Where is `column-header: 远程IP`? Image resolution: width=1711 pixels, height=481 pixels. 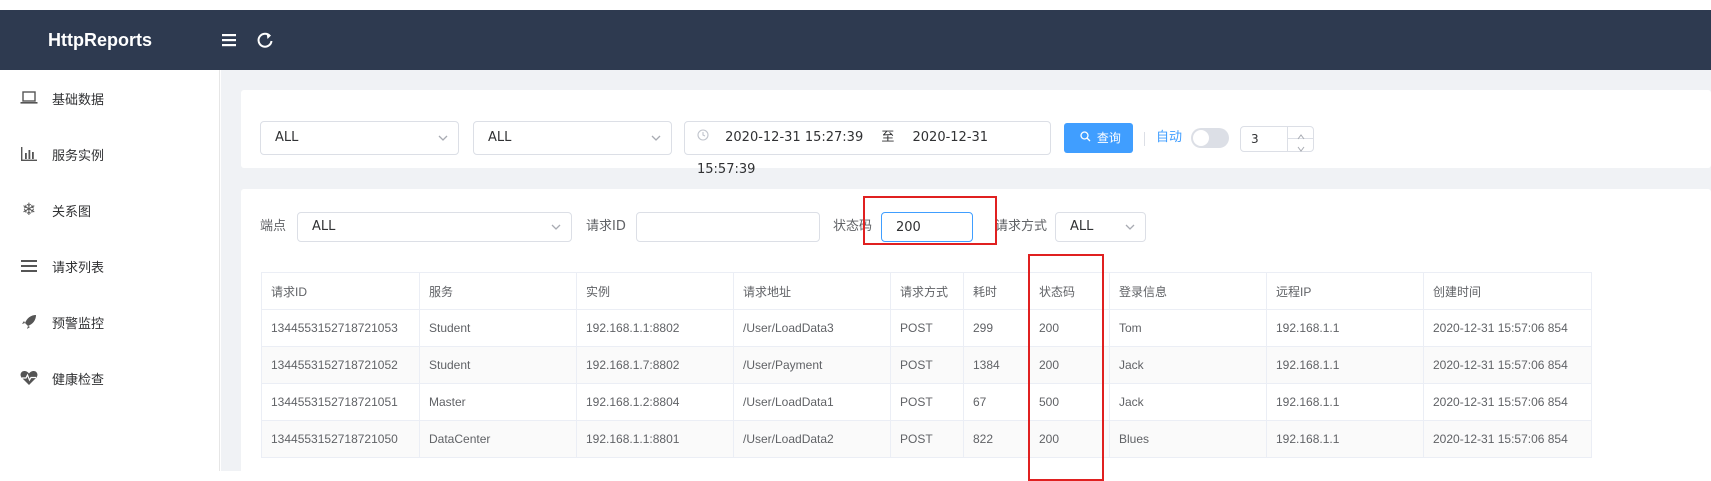 column-header: 远程IP is located at coordinates (1345, 291).